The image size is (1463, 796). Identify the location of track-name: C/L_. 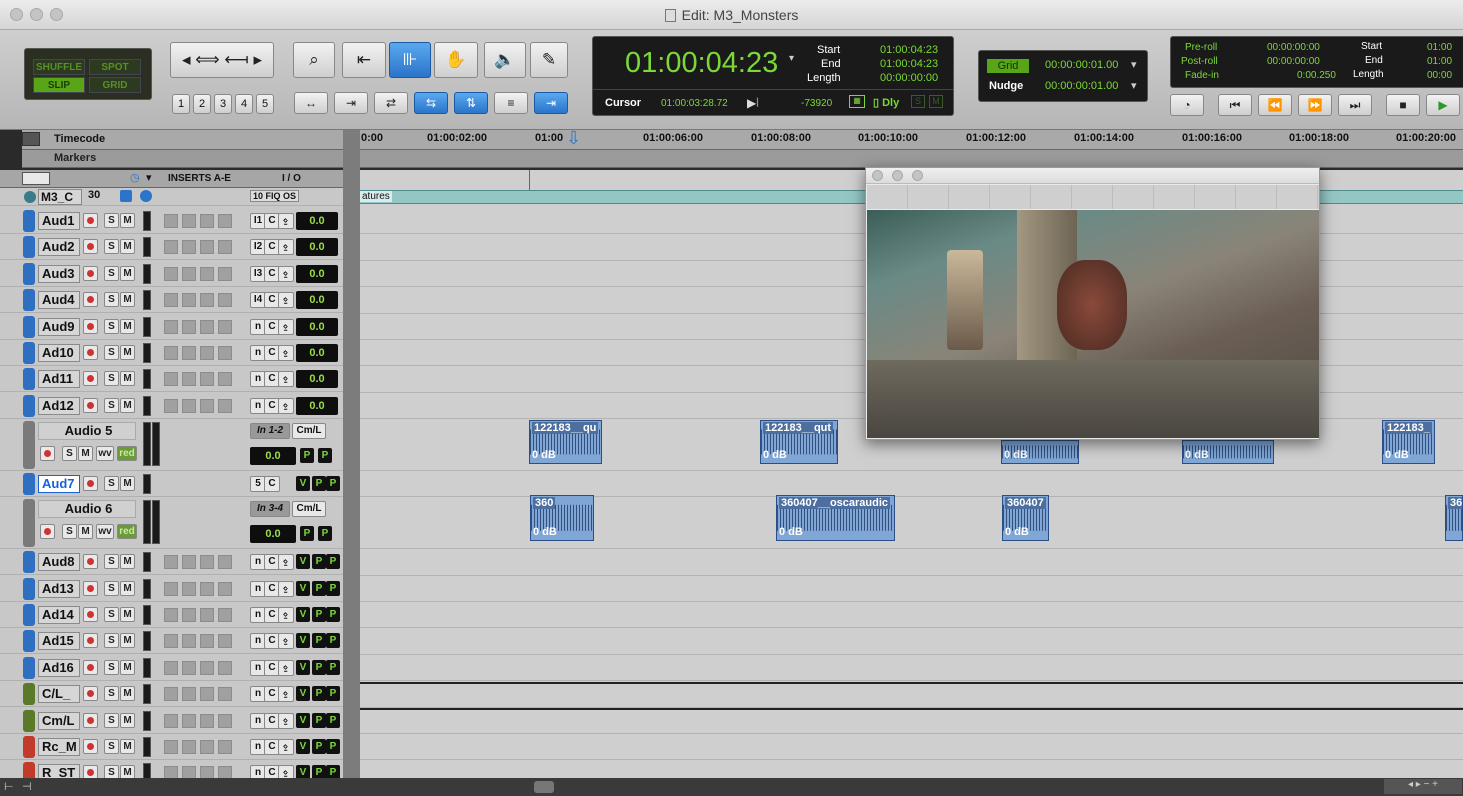
(59, 694).